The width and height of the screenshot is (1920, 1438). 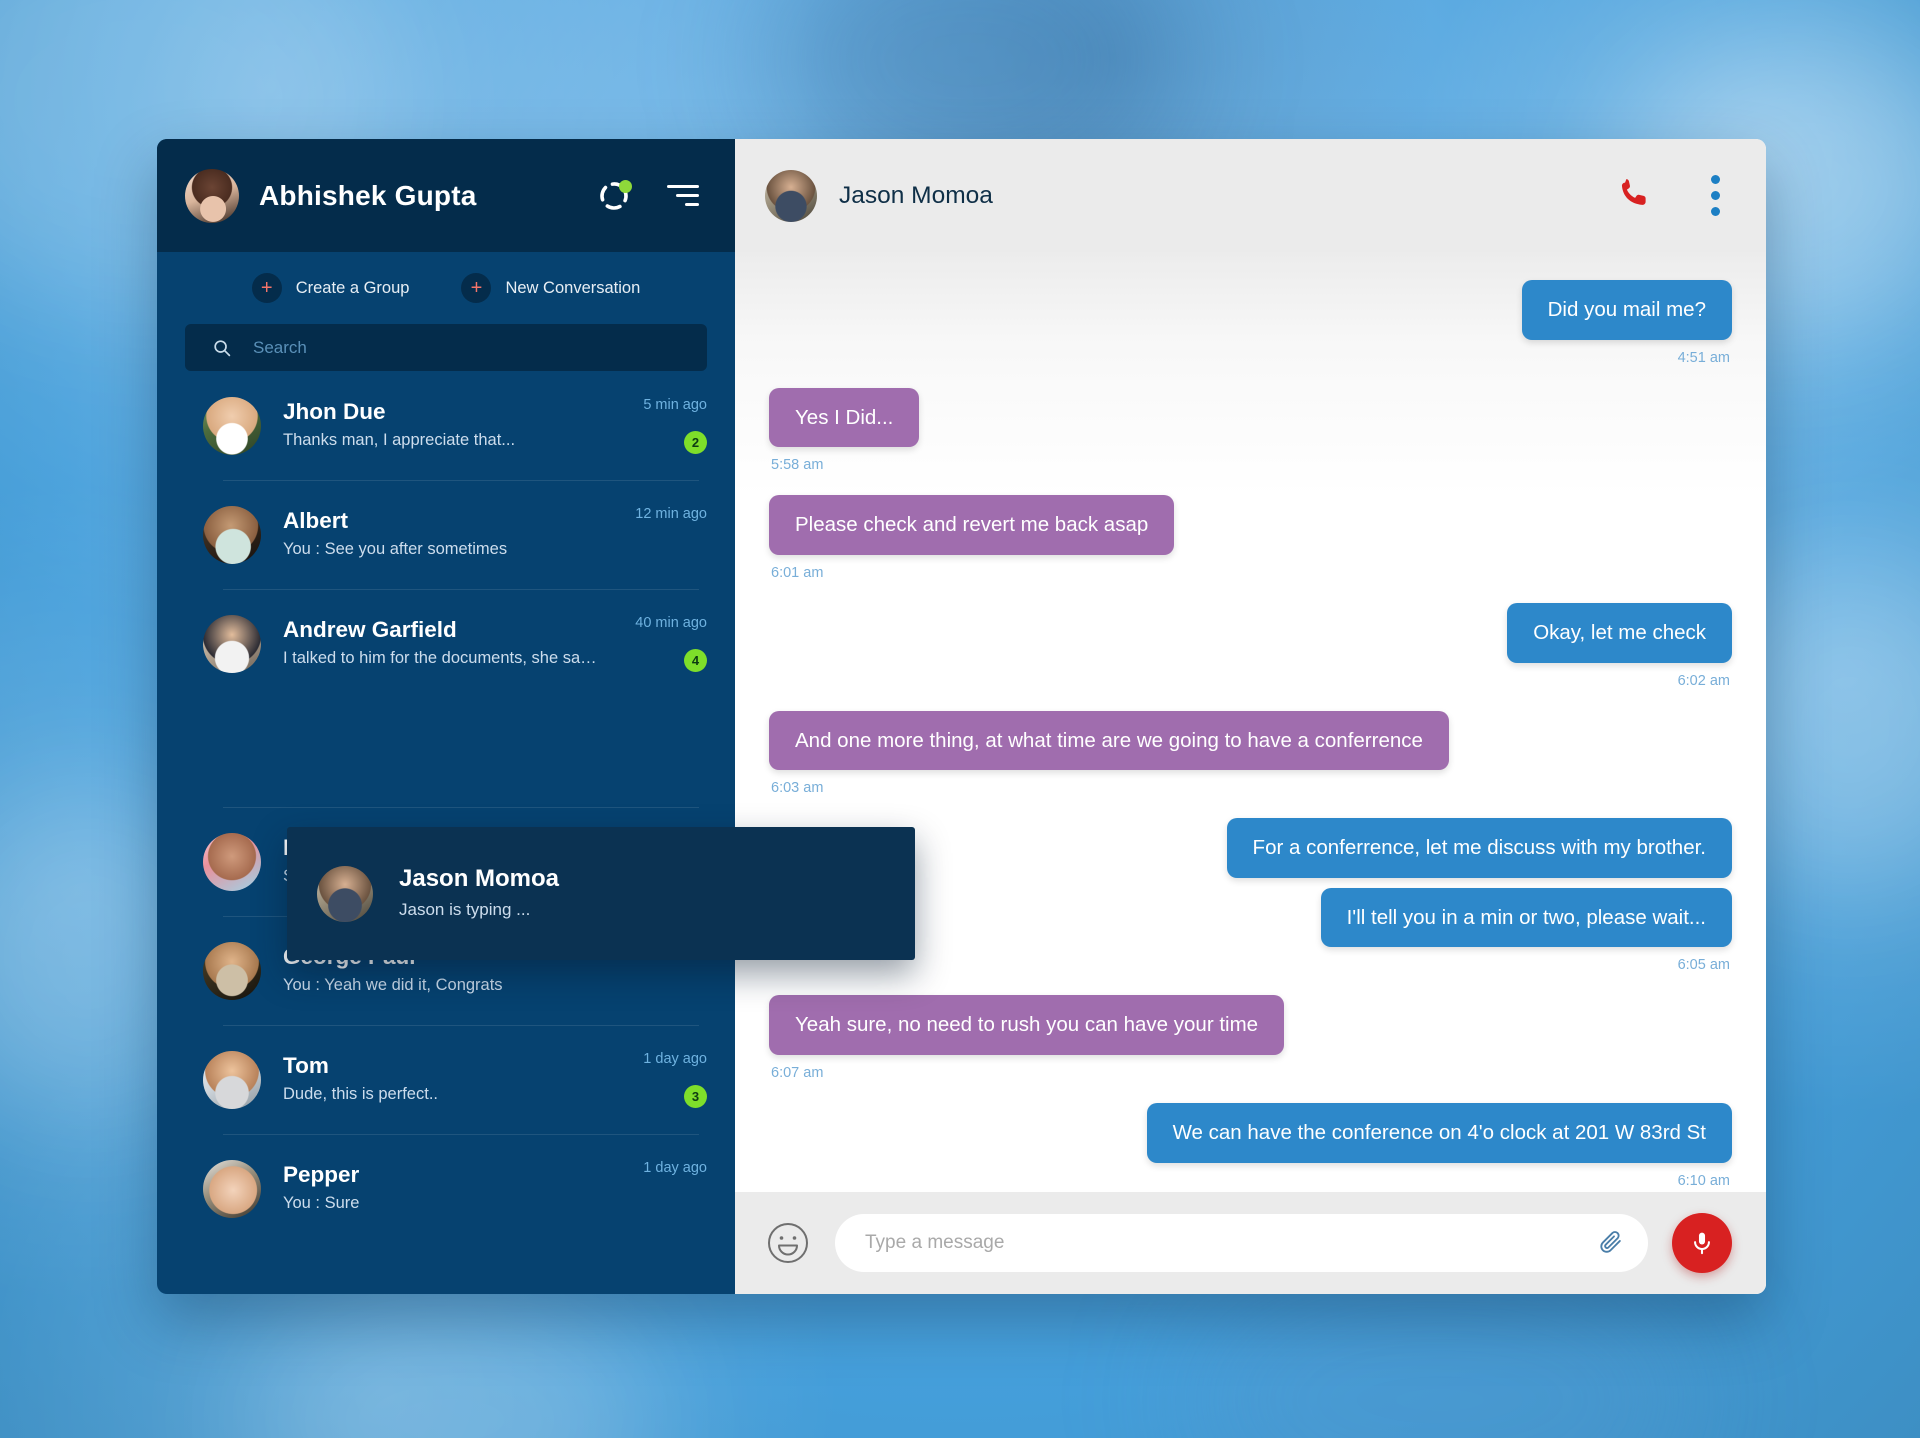 What do you see at coordinates (614, 196) in the screenshot?
I see `status-ring-icon` at bounding box center [614, 196].